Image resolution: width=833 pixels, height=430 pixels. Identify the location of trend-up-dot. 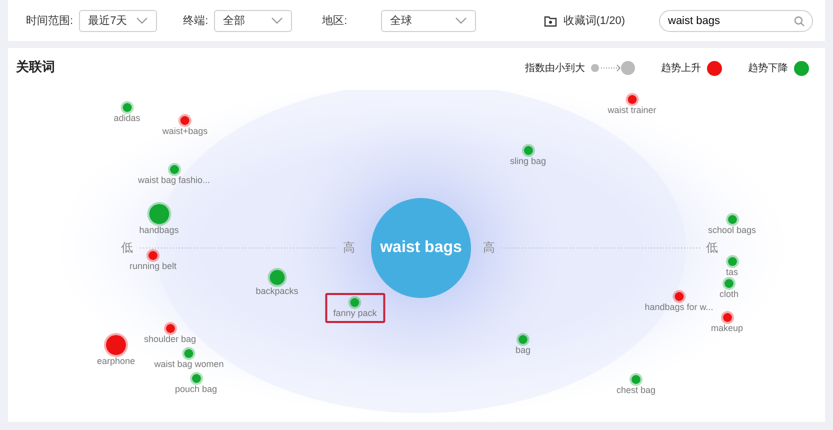
(714, 68).